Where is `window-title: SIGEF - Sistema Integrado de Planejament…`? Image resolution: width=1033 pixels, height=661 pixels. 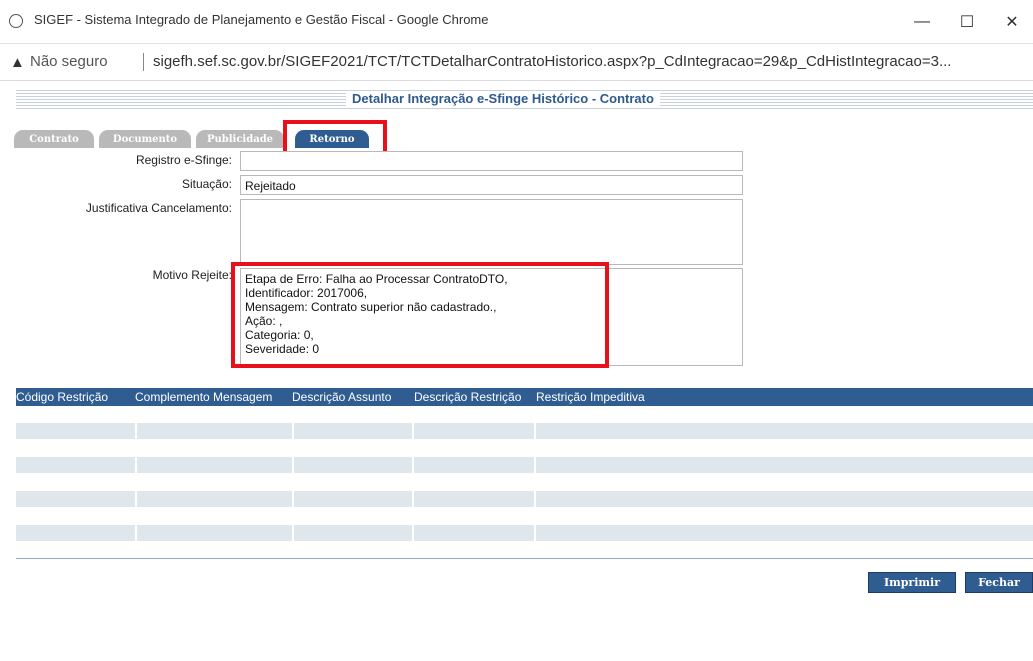 window-title: SIGEF - Sistema Integrado de Planejament… is located at coordinates (261, 19).